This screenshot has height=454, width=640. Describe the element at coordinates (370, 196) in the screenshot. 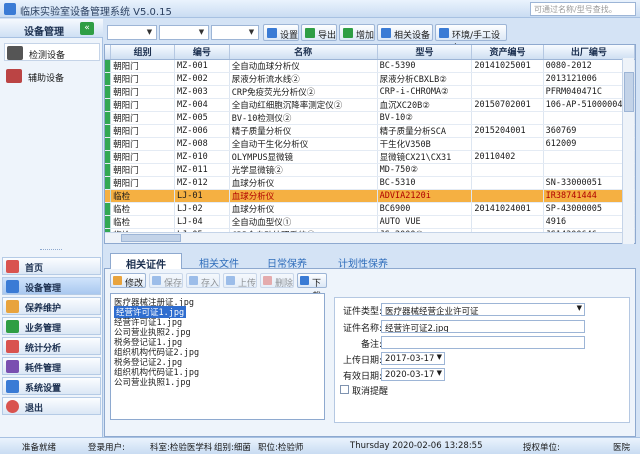

I see `table-row: 临检 LJ-01 血球分析仪 ADVIA2120i IR38741444` at that location.